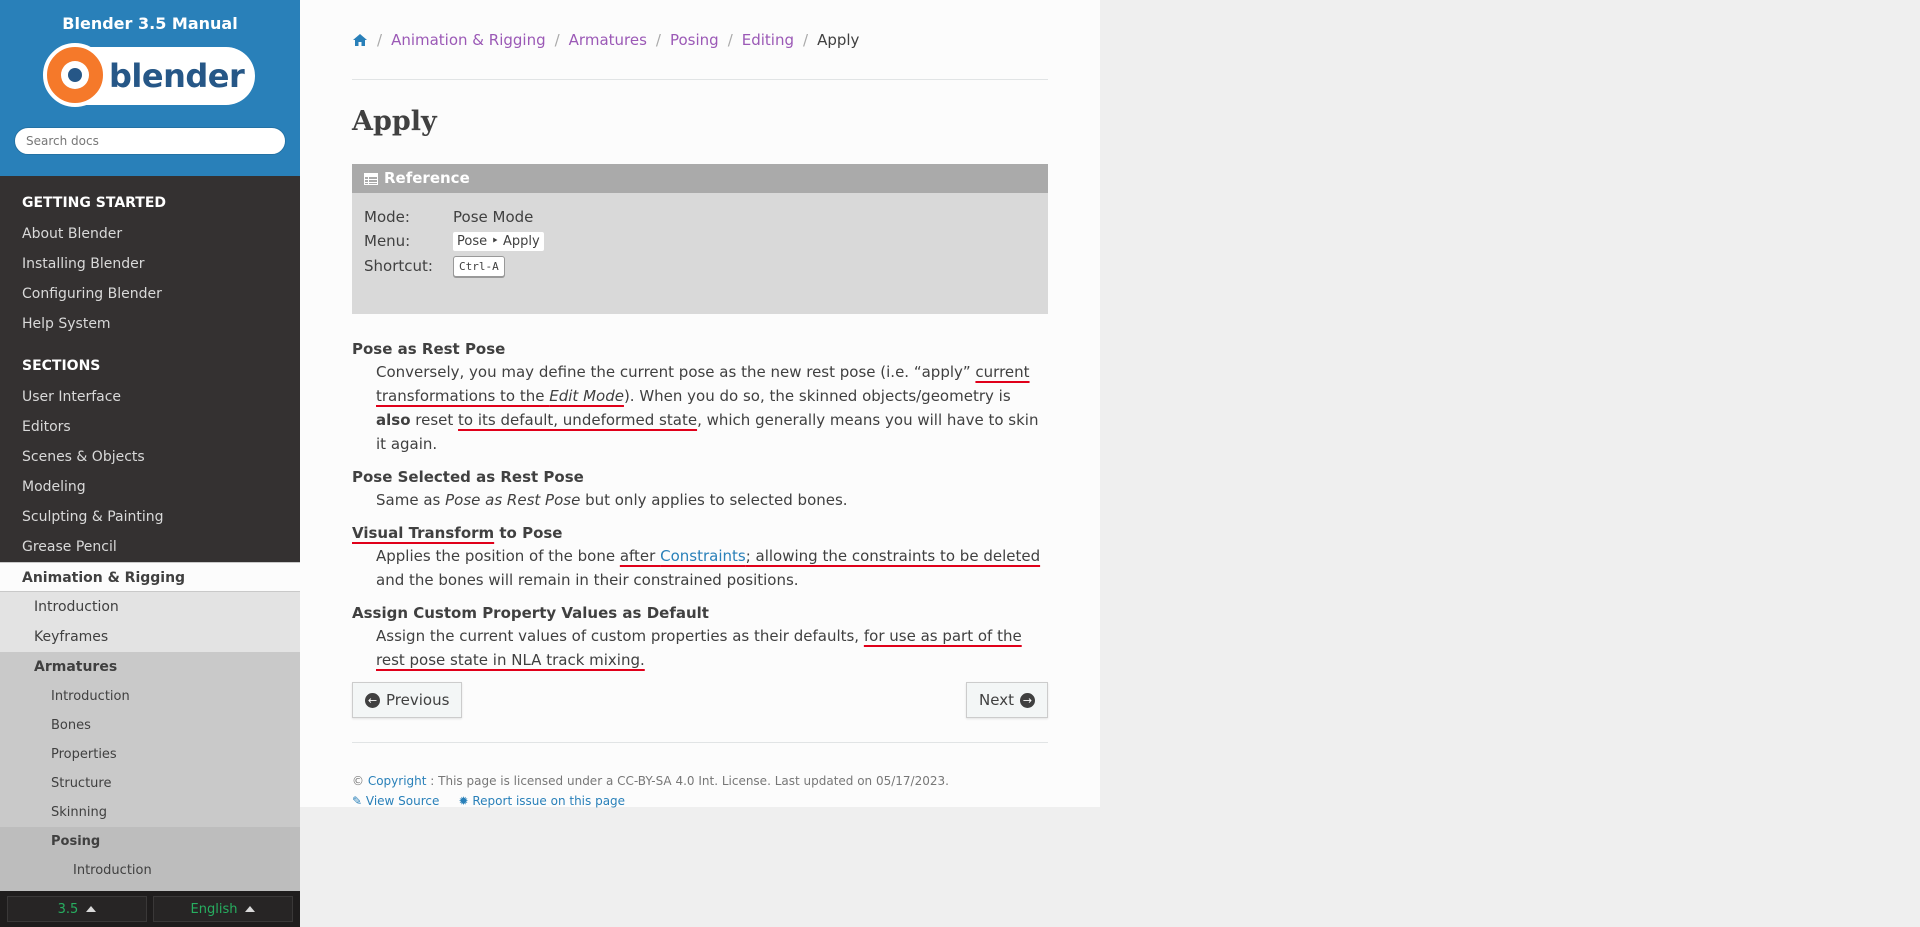 This screenshot has width=1920, height=927. Describe the element at coordinates (150, 427) in the screenshot. I see `nav-editors: Editors` at that location.